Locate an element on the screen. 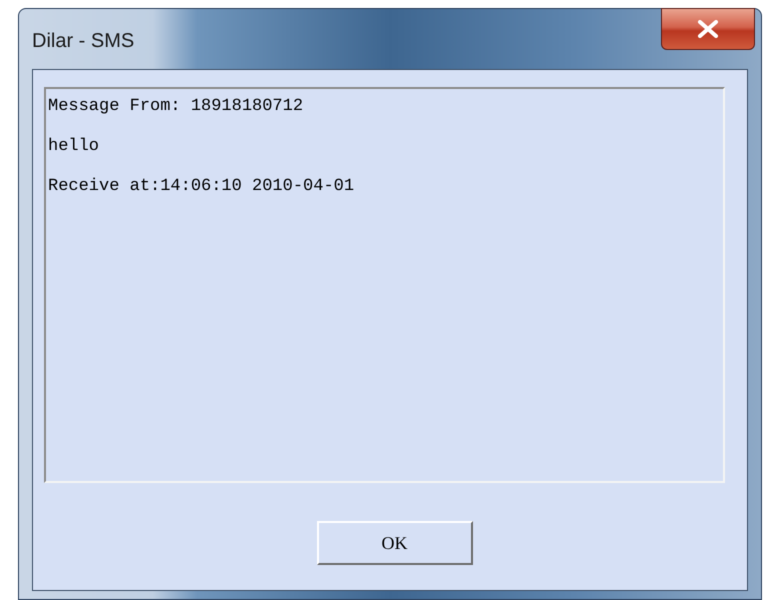 This screenshot has width=770, height=600. close-button is located at coordinates (708, 29).